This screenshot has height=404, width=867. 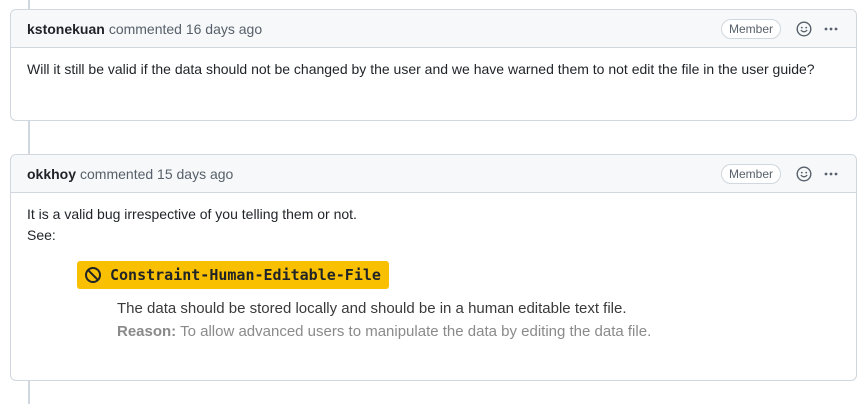 I want to click on ban-icon, so click(x=93, y=275).